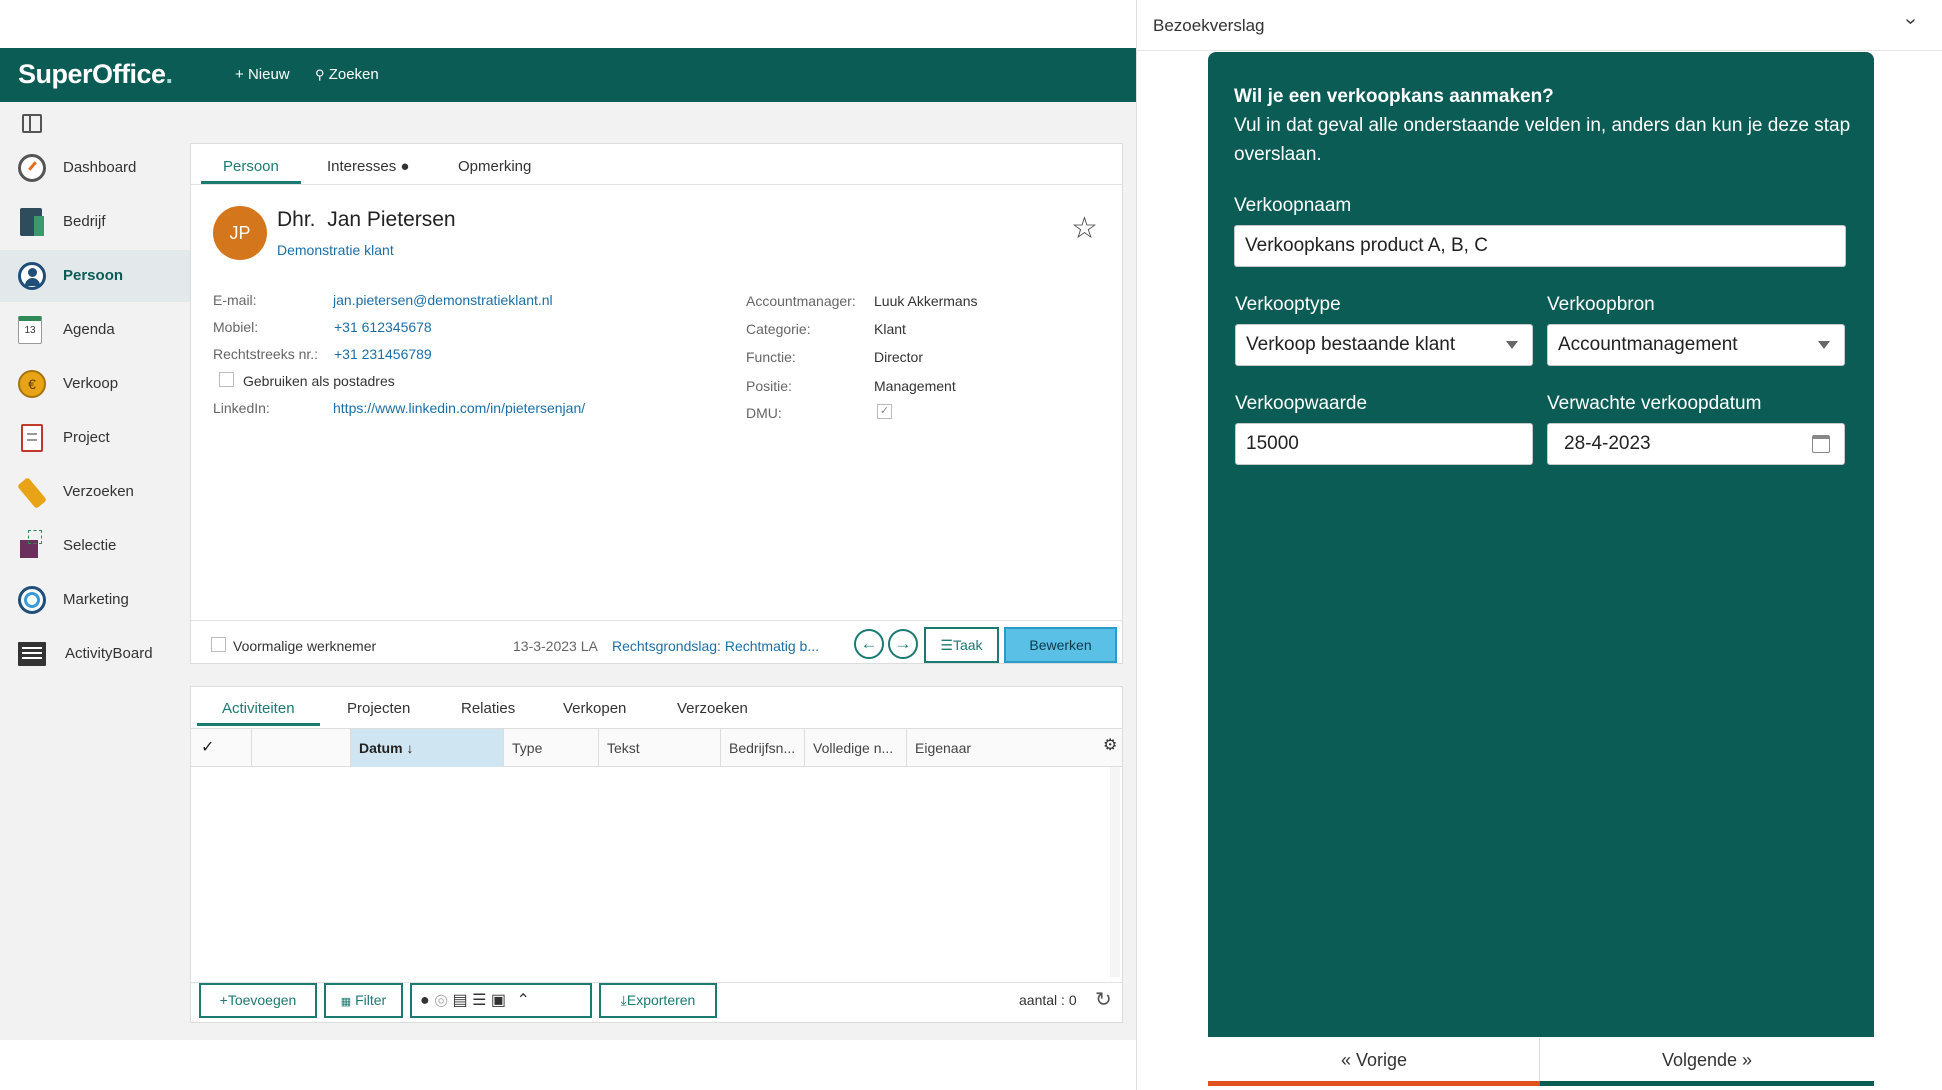 The width and height of the screenshot is (1942, 1090). I want to click on next-button: Volgende », so click(1707, 1062).